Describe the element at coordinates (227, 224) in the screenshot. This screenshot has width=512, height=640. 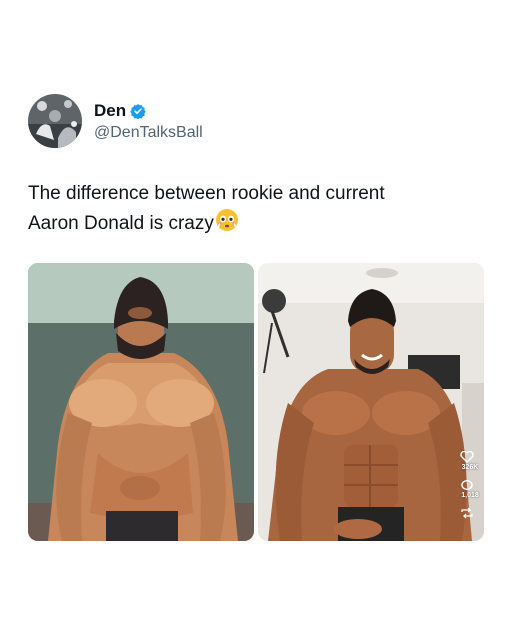
I see `flushed-face-emoji-icon` at that location.